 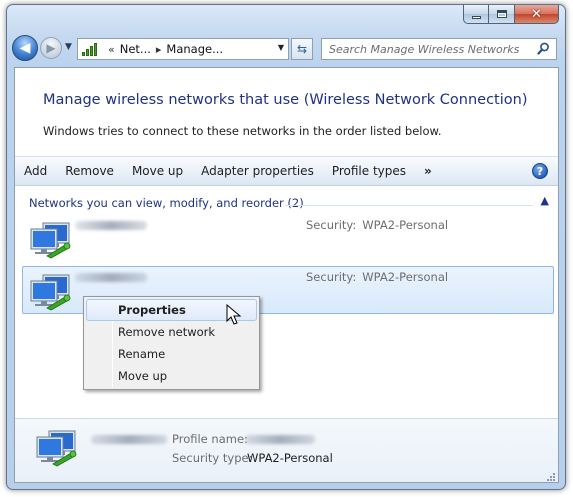 I want to click on maximize-button, so click(x=502, y=14).